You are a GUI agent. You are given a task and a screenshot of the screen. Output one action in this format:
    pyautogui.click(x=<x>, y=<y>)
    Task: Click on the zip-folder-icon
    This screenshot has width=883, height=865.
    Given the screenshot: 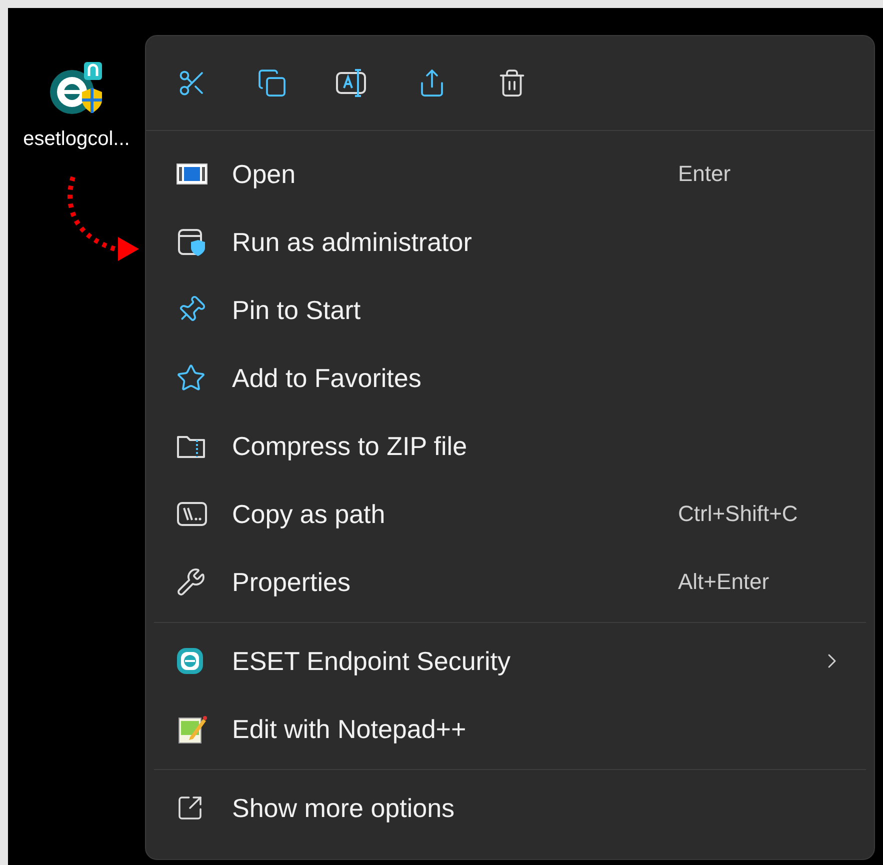 What is the action you would take?
    pyautogui.click(x=192, y=446)
    